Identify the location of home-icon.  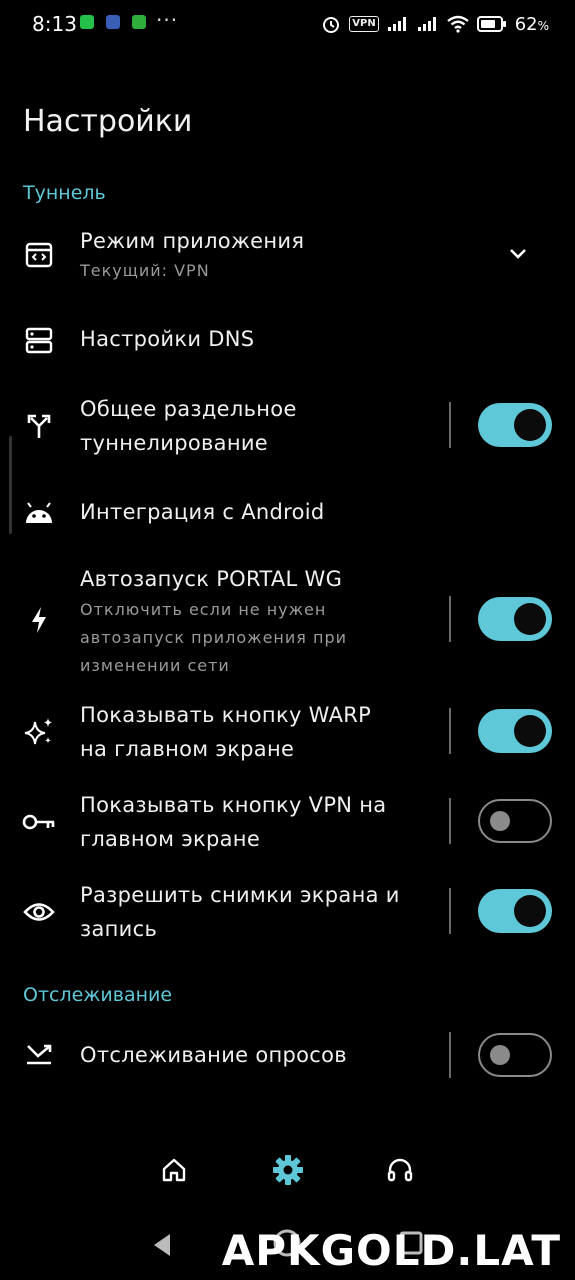
(174, 1170).